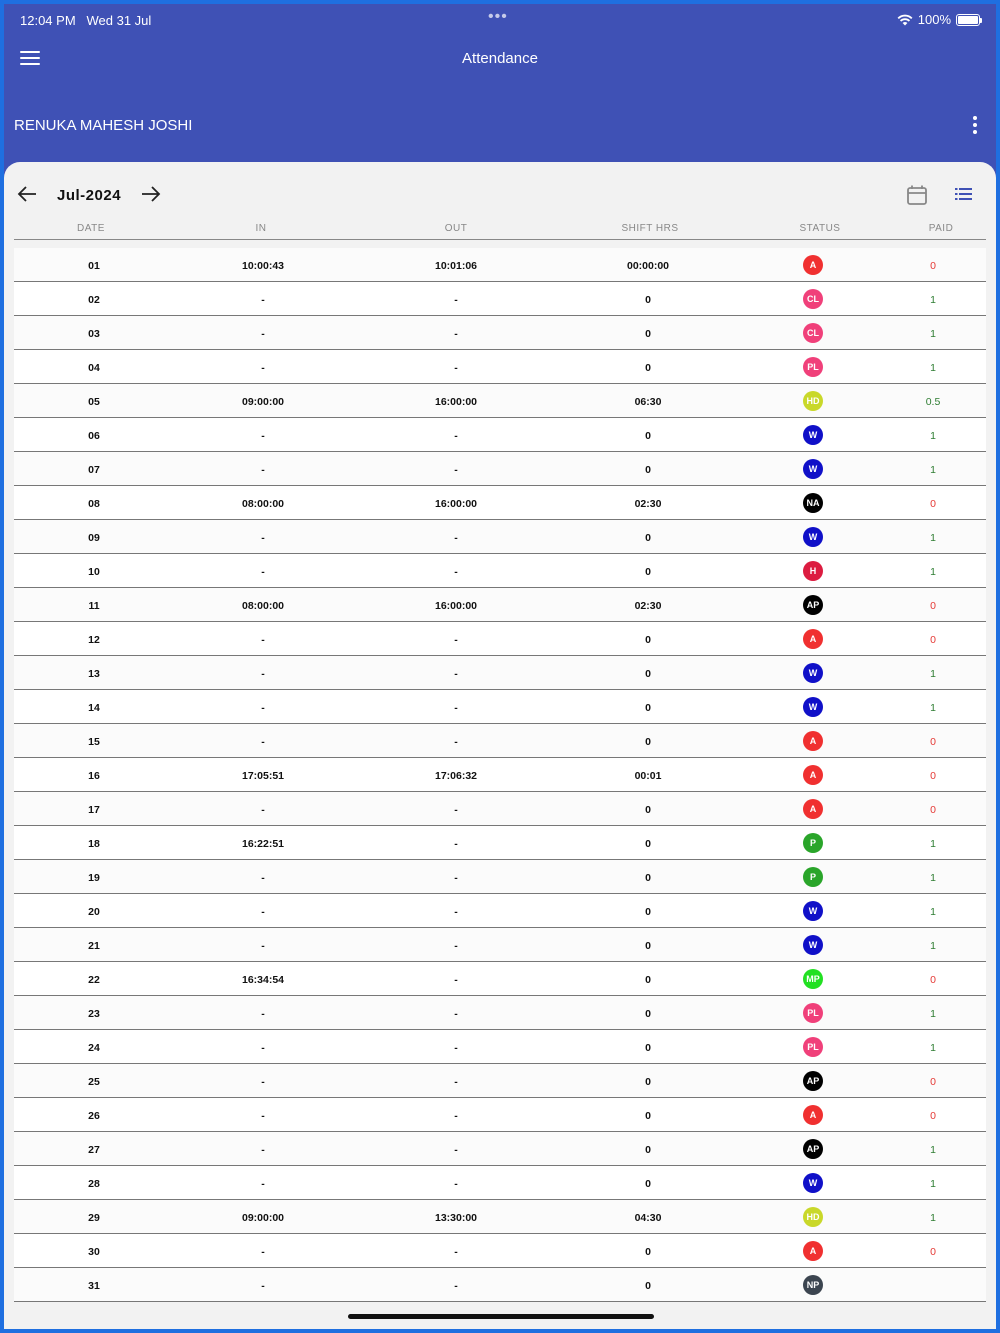 The width and height of the screenshot is (1000, 1333). What do you see at coordinates (498, 17) in the screenshot?
I see `multitasking-dots: •••` at bounding box center [498, 17].